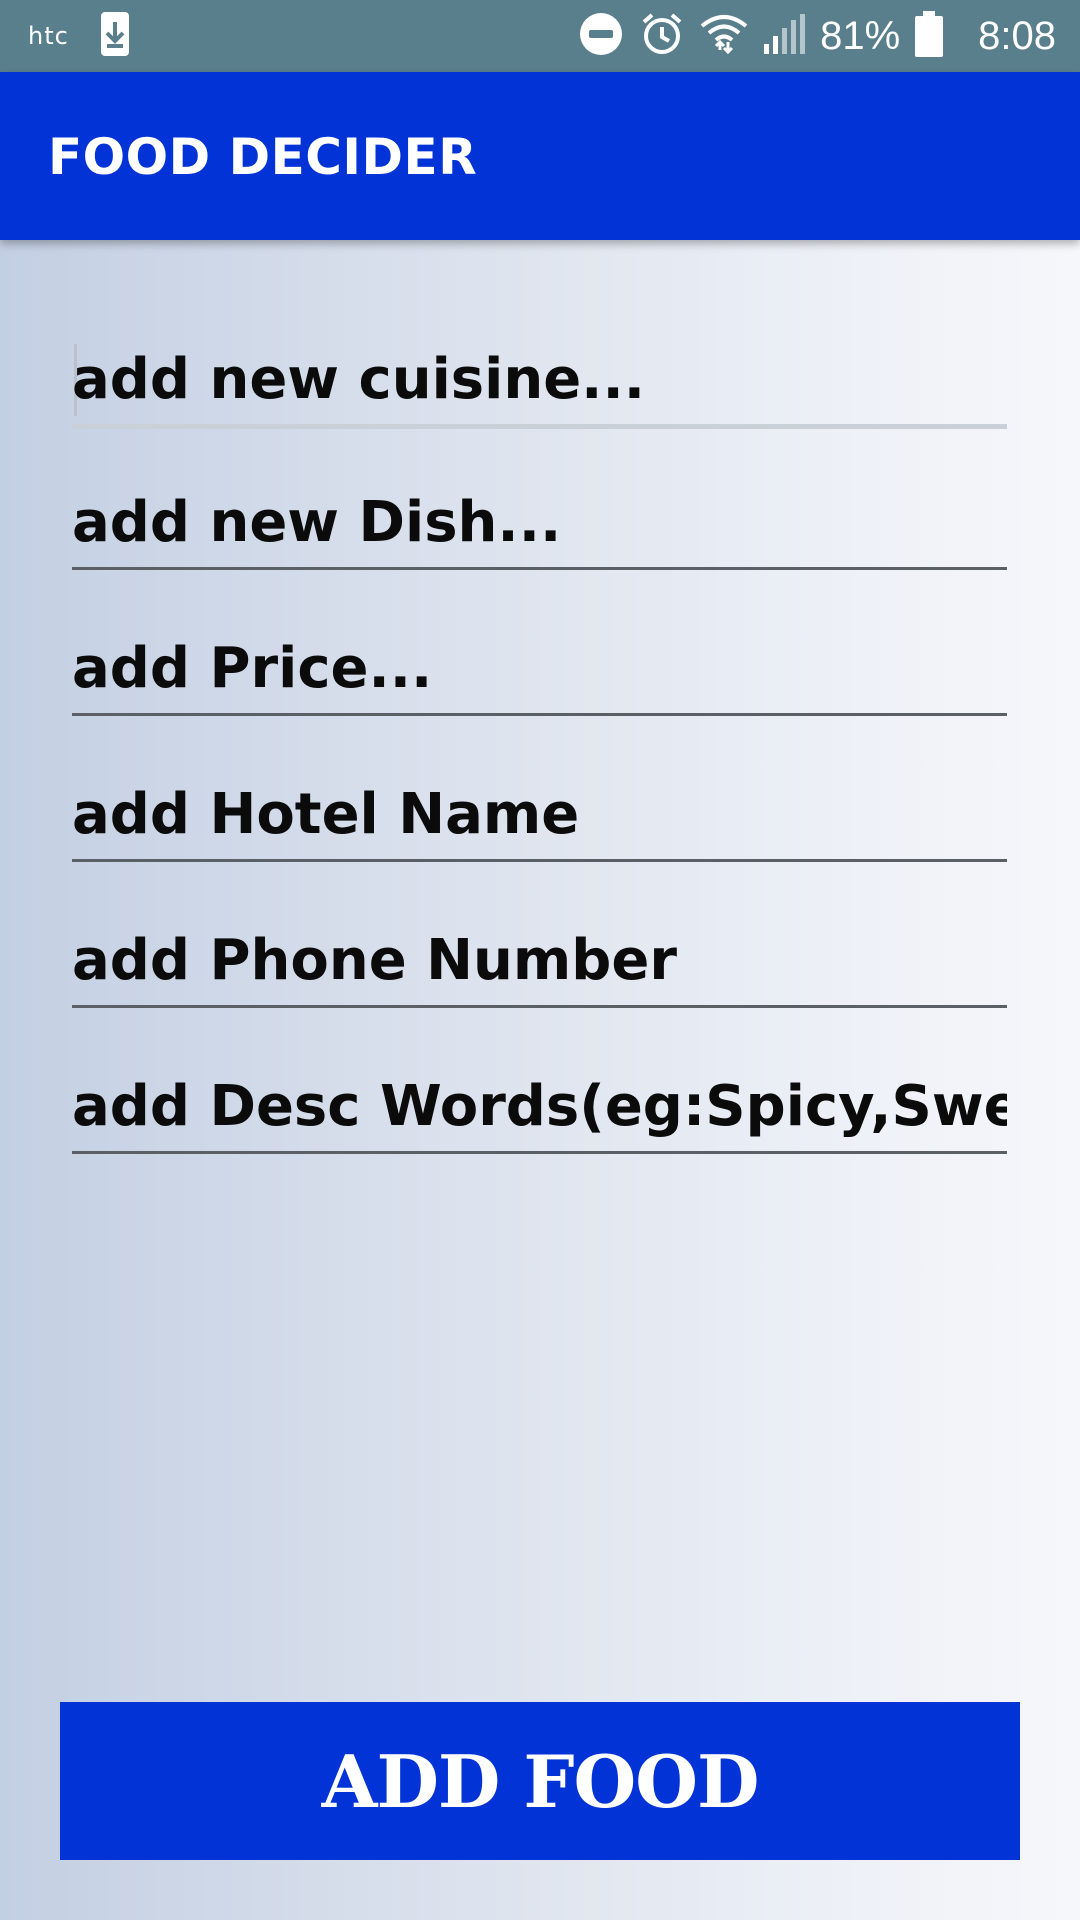 The width and height of the screenshot is (1080, 1920). What do you see at coordinates (374, 960) in the screenshot?
I see `phone-number-input-text: add Phone Number` at bounding box center [374, 960].